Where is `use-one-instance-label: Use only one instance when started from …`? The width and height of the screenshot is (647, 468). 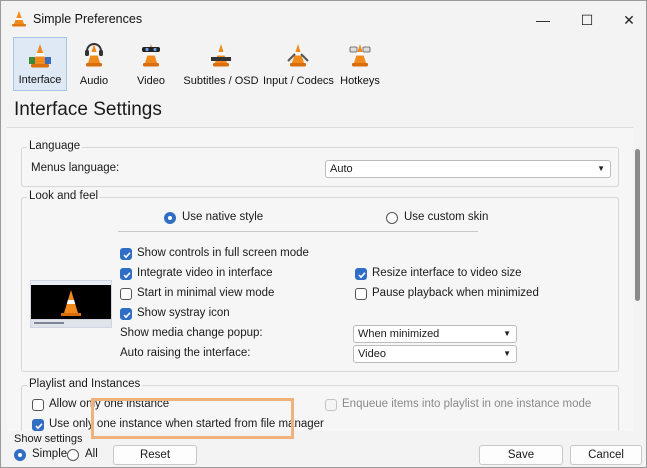
use-one-instance-label: Use only one instance when started from … is located at coordinates (186, 424).